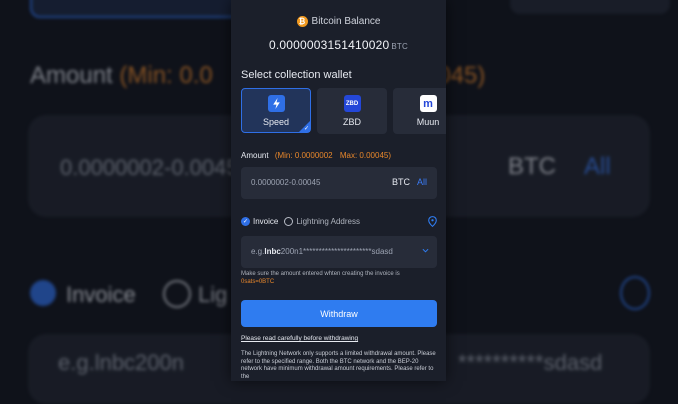 Image resolution: width=678 pixels, height=404 pixels. What do you see at coordinates (255, 155) in the screenshot?
I see `amount-label: Amount` at bounding box center [255, 155].